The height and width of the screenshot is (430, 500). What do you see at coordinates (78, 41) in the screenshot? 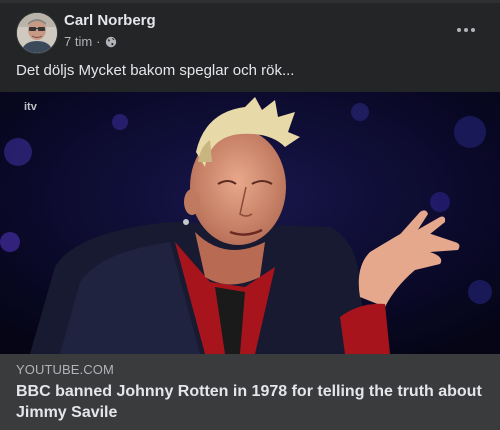
I see `post-timestamp: 7 tim` at bounding box center [78, 41].